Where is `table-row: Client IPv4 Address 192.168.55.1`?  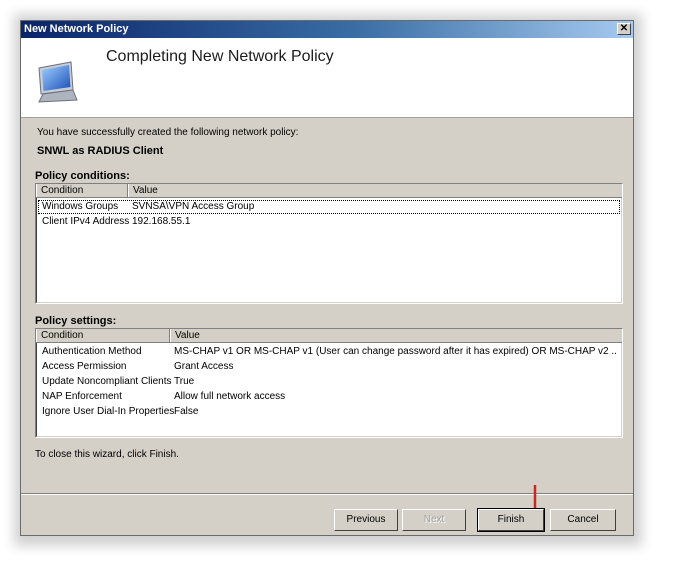
table-row: Client IPv4 Address 192.168.55.1 is located at coordinates (329, 222).